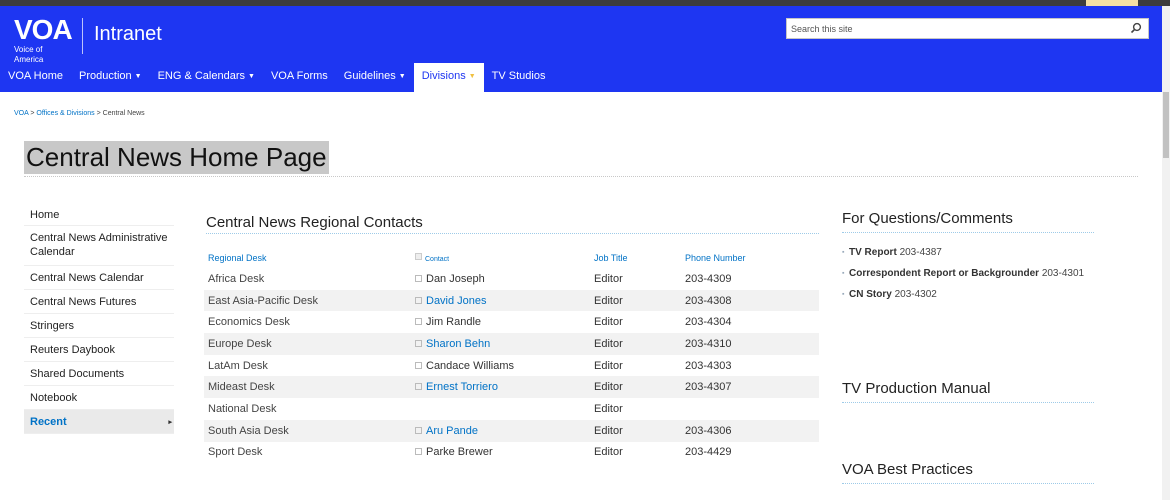  What do you see at coordinates (314, 222) in the screenshot?
I see `contacts-title: Central News Regional Contacts` at bounding box center [314, 222].